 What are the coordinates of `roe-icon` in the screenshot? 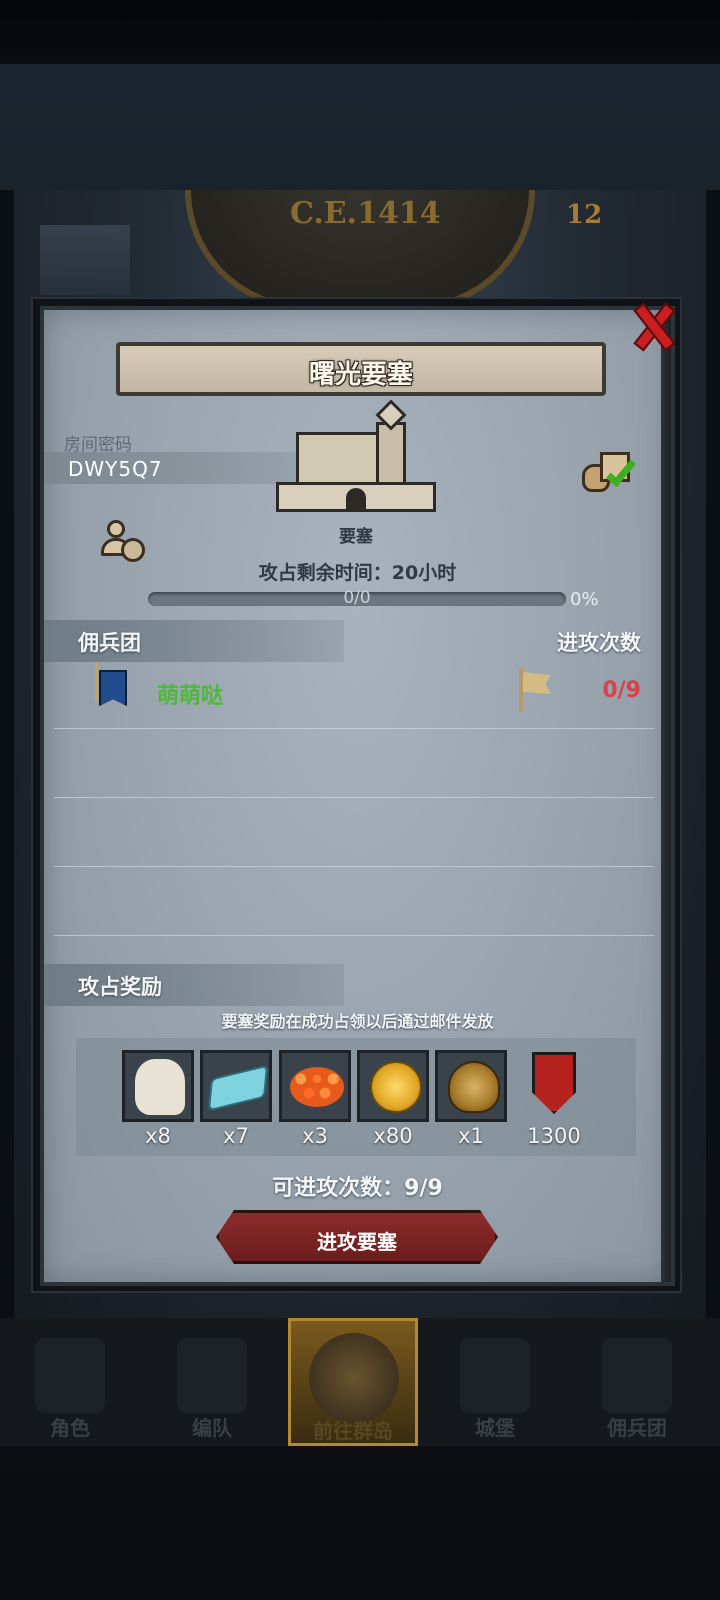 It's located at (317, 1087).